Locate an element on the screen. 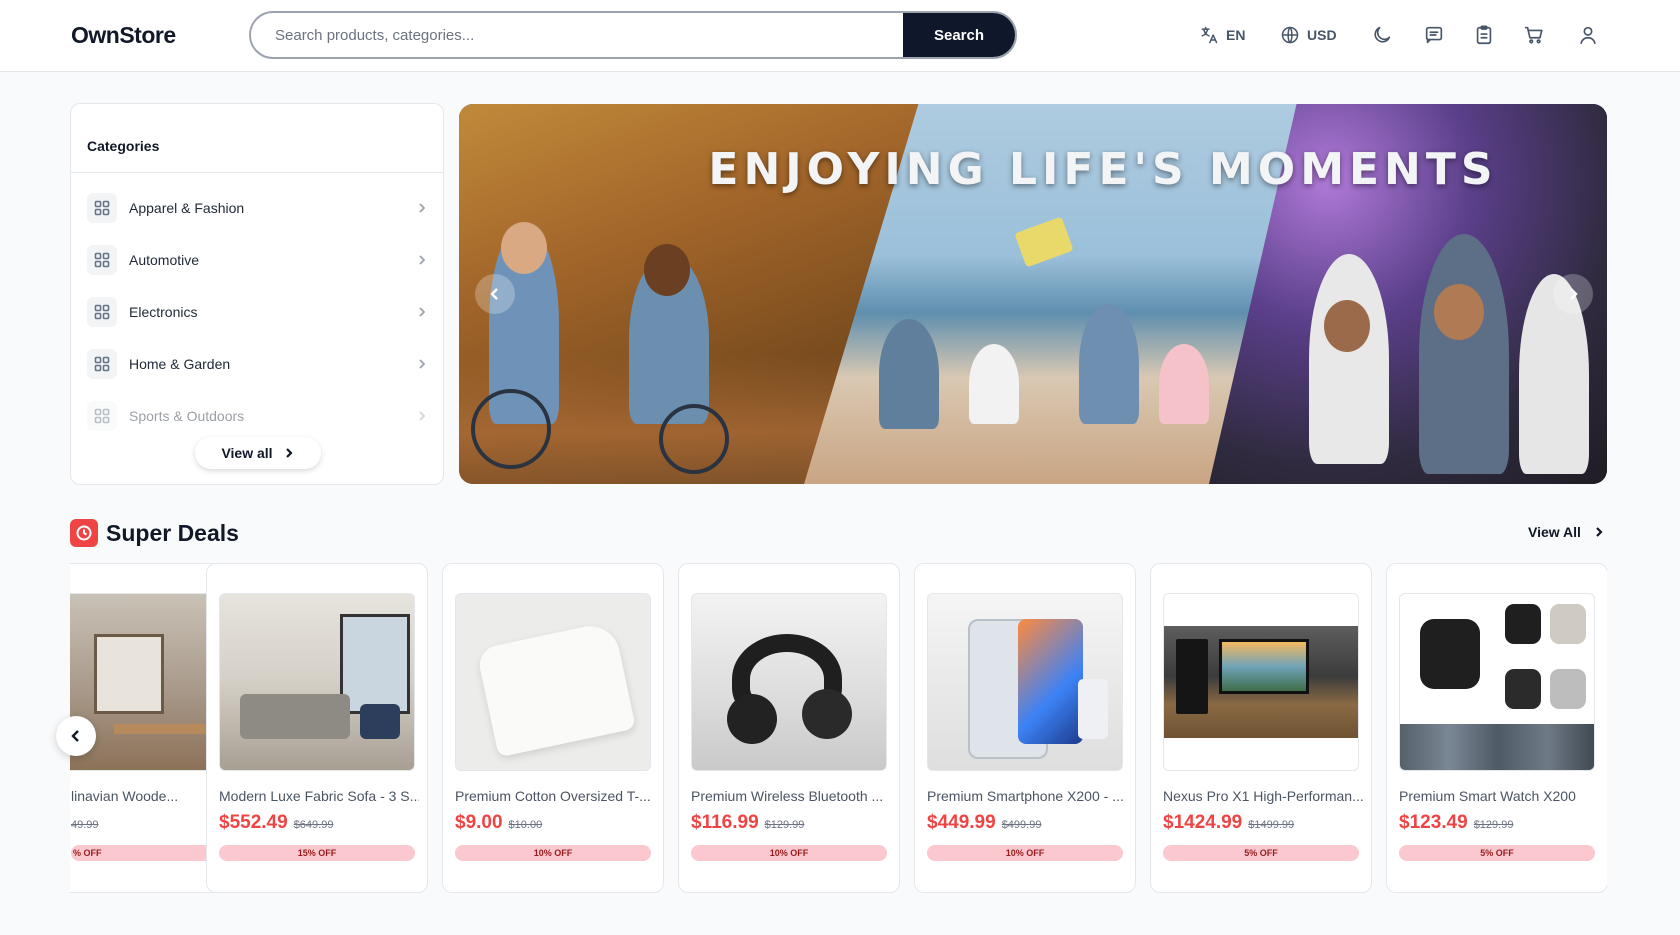  price-original: $649.99 is located at coordinates (313, 825).